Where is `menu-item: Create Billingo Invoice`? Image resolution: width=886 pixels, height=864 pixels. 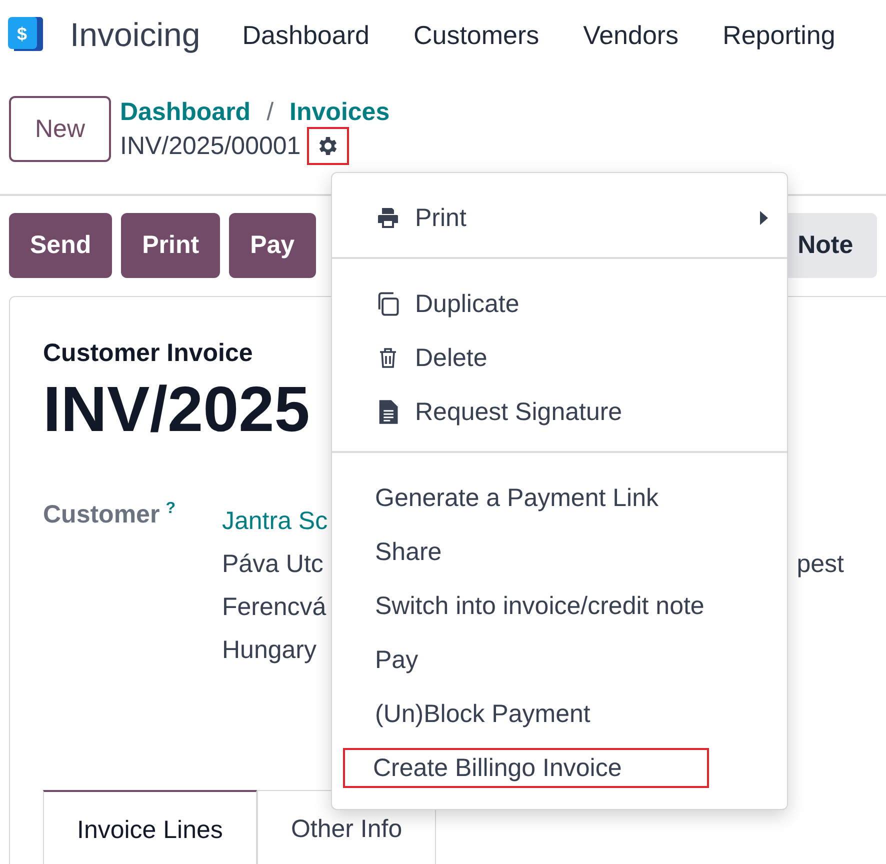 menu-item: Create Billingo Invoice is located at coordinates (526, 768).